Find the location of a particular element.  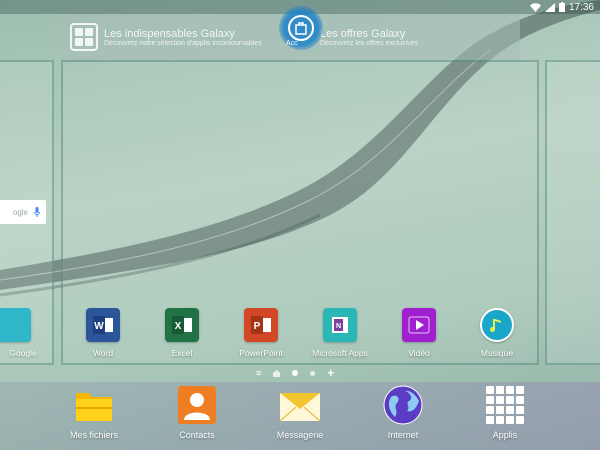

home-page-label: Acc is located at coordinates (292, 43).